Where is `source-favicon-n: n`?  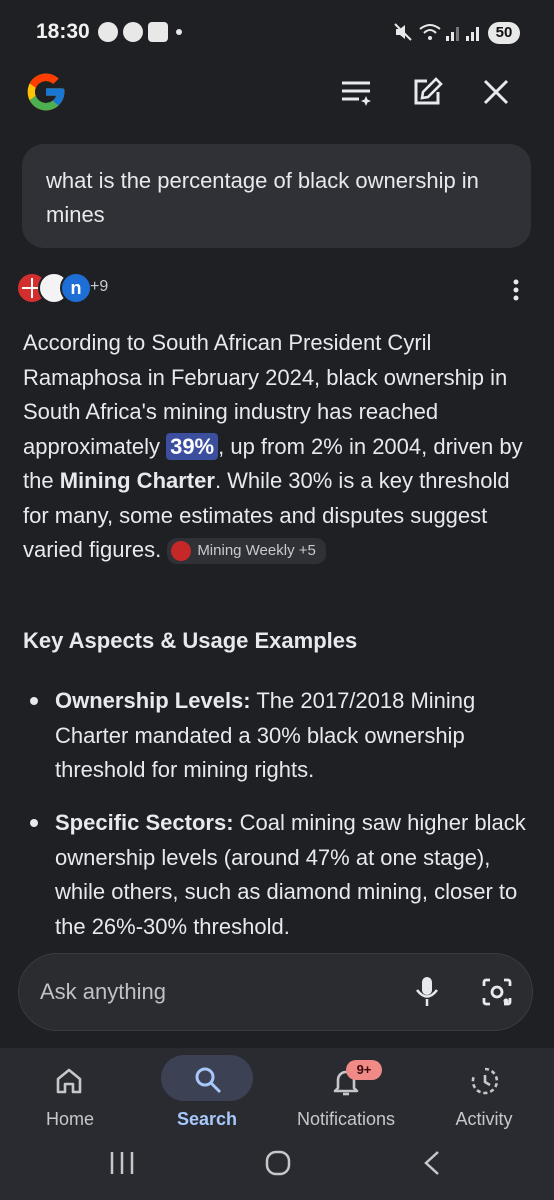 source-favicon-n: n is located at coordinates (76, 288).